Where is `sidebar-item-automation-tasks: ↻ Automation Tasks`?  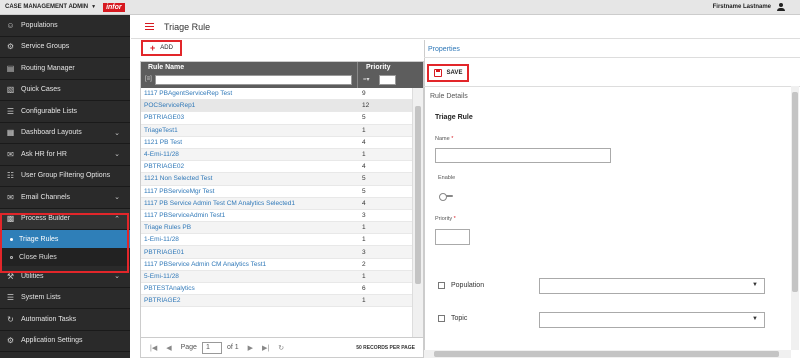 sidebar-item-automation-tasks: ↻ Automation Tasks is located at coordinates (65, 320).